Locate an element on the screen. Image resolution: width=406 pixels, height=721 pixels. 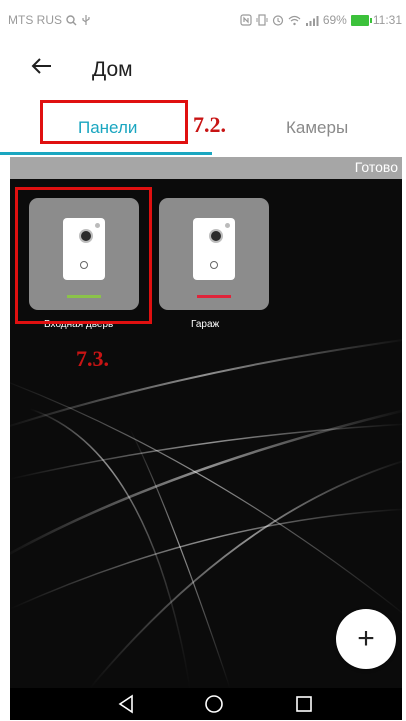
clock: 11:31 is located at coordinates (387, 20).